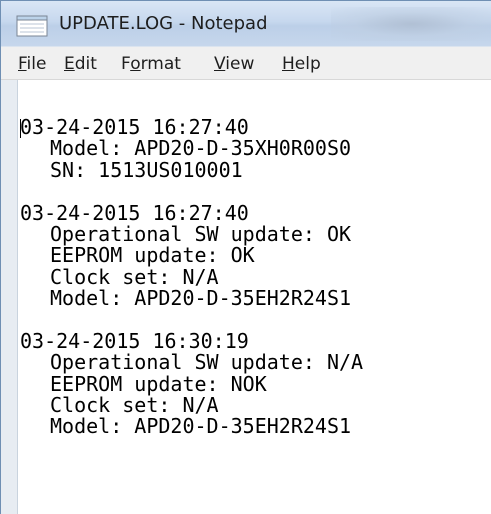  I want to click on menu-file-hotkey: F, so click(22, 64).